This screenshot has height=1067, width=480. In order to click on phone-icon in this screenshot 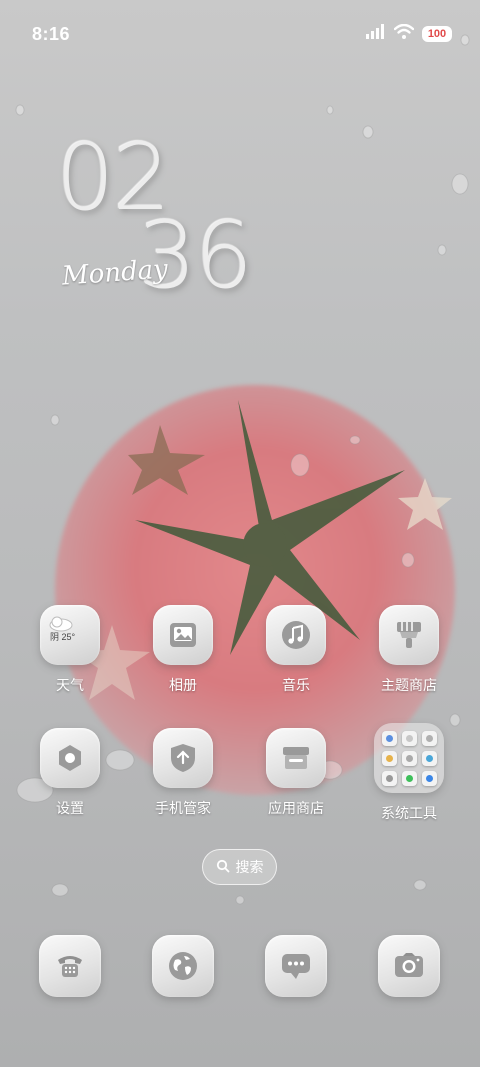, I will do `click(70, 966)`.